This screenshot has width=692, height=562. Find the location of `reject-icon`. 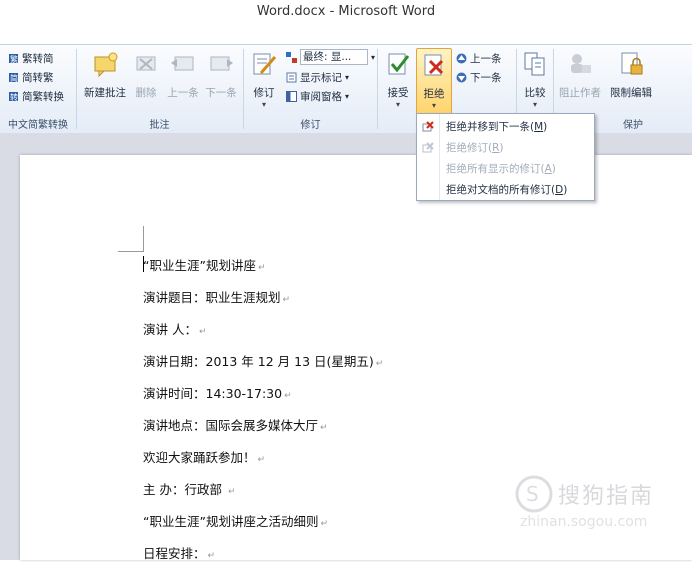

reject-icon is located at coordinates (434, 65).